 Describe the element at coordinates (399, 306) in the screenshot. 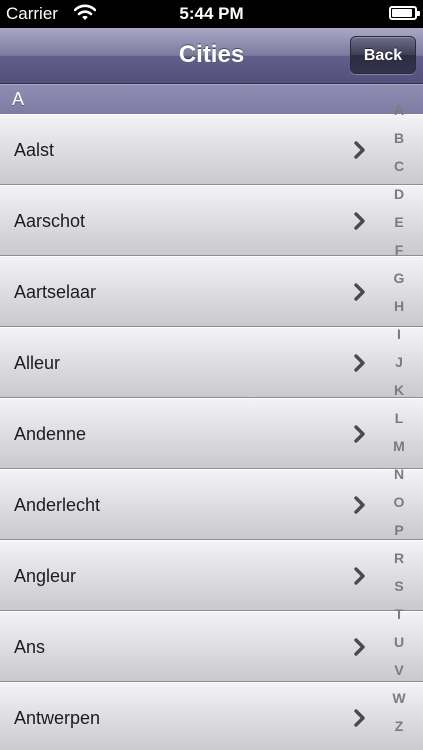

I see `index-letter: H` at that location.